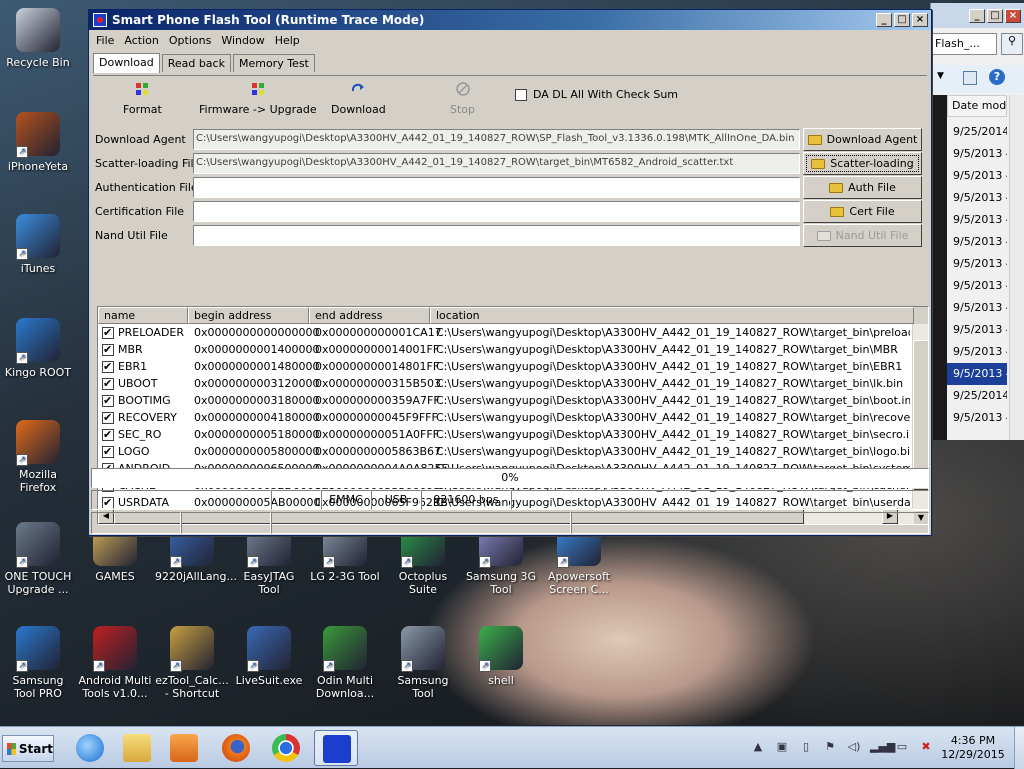  What do you see at coordinates (258, 99) in the screenshot?
I see `firmware-upgrade-button: Firmware -> Upgrade` at bounding box center [258, 99].